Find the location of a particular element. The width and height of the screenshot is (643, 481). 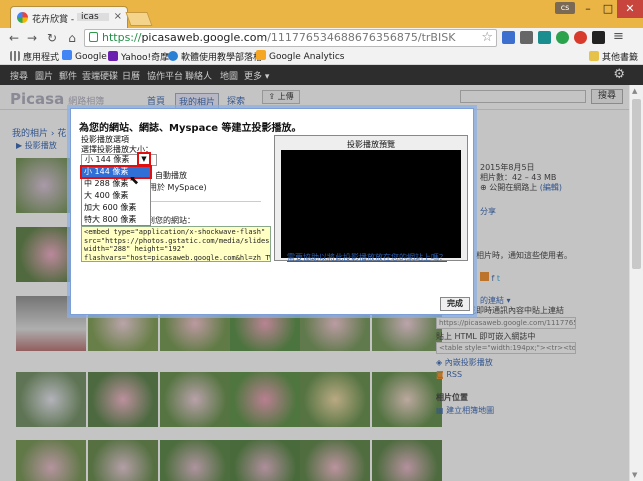

scroll-up-icon: ▲ is located at coordinates (634, 91).